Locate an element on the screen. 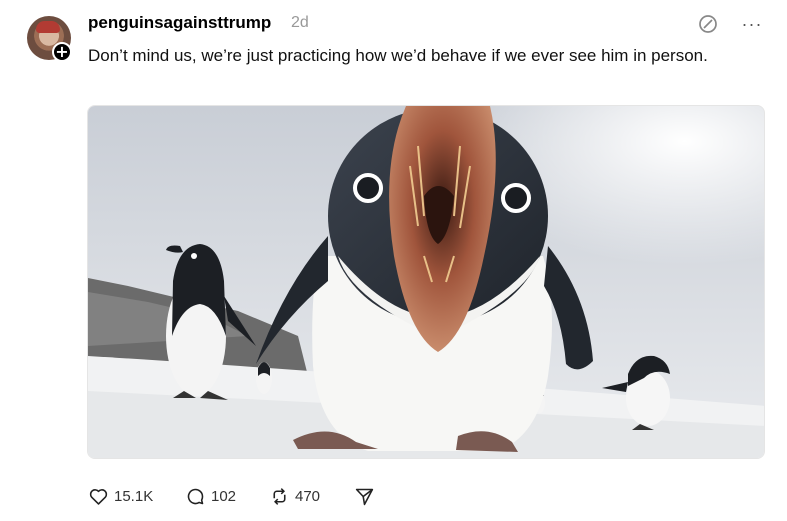  reply-icon is located at coordinates (195, 496).